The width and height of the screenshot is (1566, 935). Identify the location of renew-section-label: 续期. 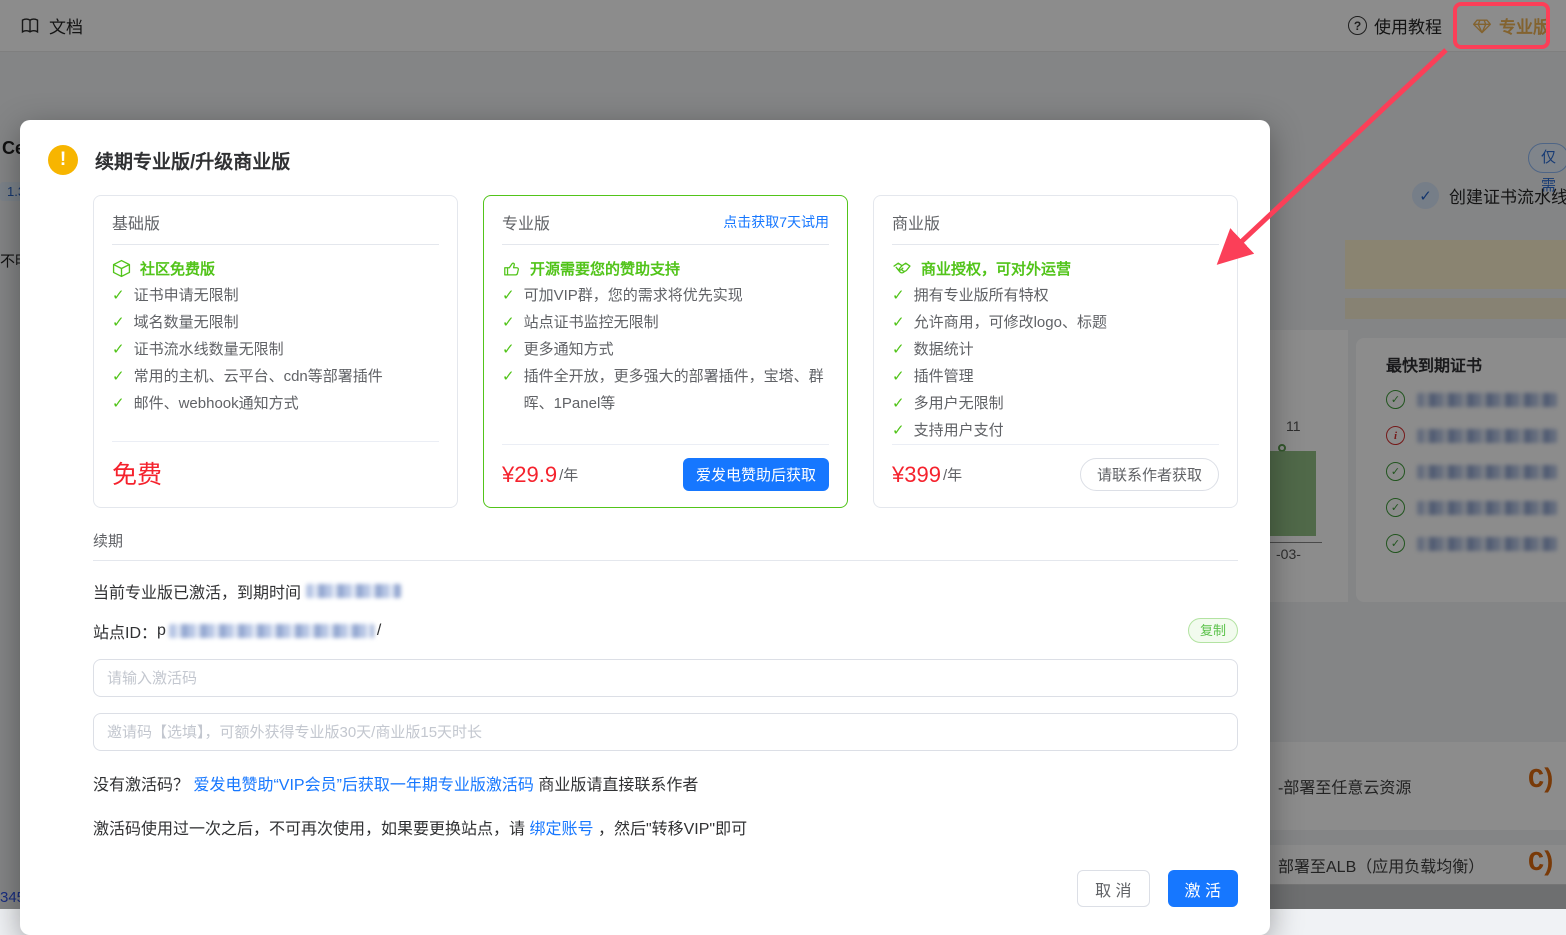
(665, 545).